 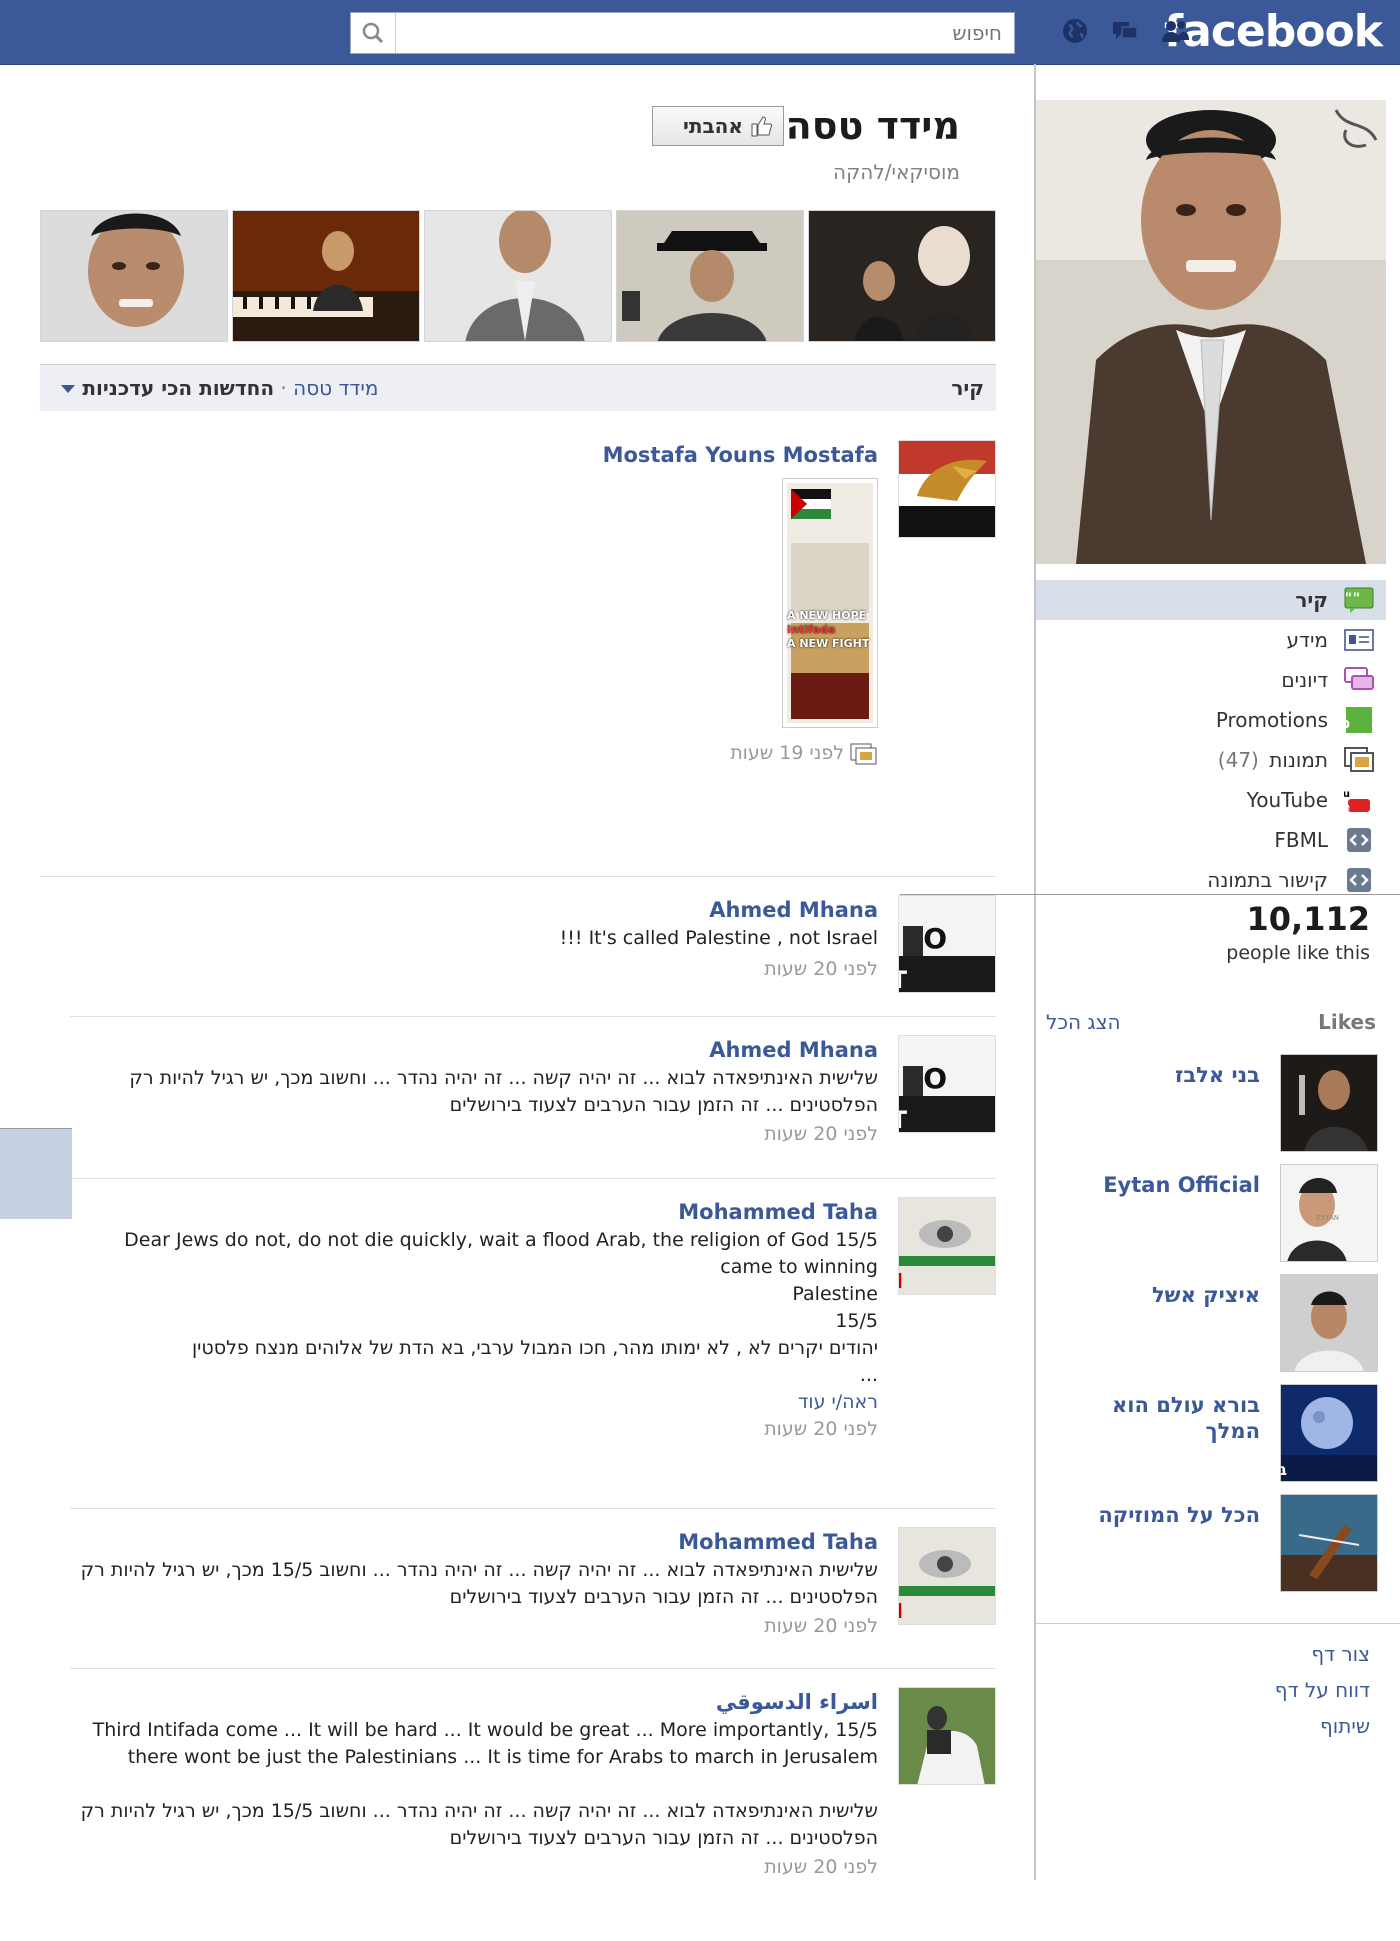 What do you see at coordinates (1212, 1103) in the screenshot?
I see `liked-page: בני אלבז` at bounding box center [1212, 1103].